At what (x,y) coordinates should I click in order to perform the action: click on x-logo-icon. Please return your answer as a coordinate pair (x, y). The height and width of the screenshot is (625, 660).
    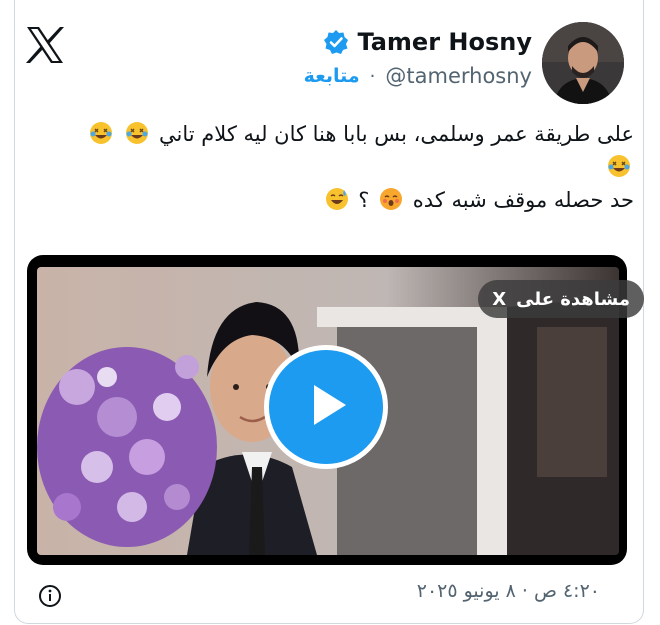
    Looking at the image, I should click on (45, 45).